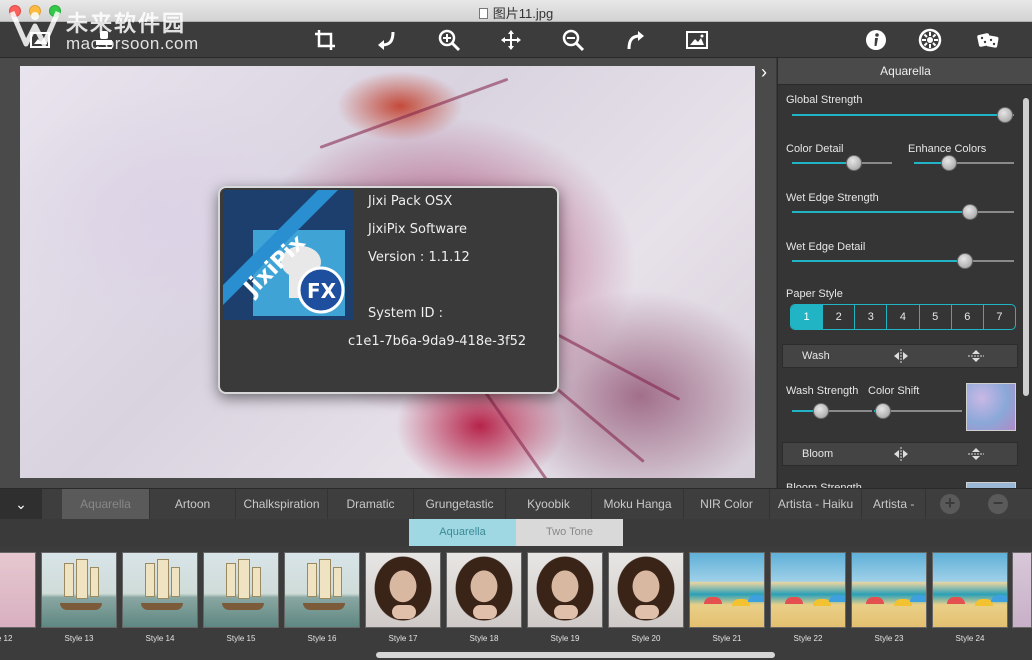 The height and width of the screenshot is (660, 1032). What do you see at coordinates (1022, 590) in the screenshot?
I see `style-thumbnail-partial` at bounding box center [1022, 590].